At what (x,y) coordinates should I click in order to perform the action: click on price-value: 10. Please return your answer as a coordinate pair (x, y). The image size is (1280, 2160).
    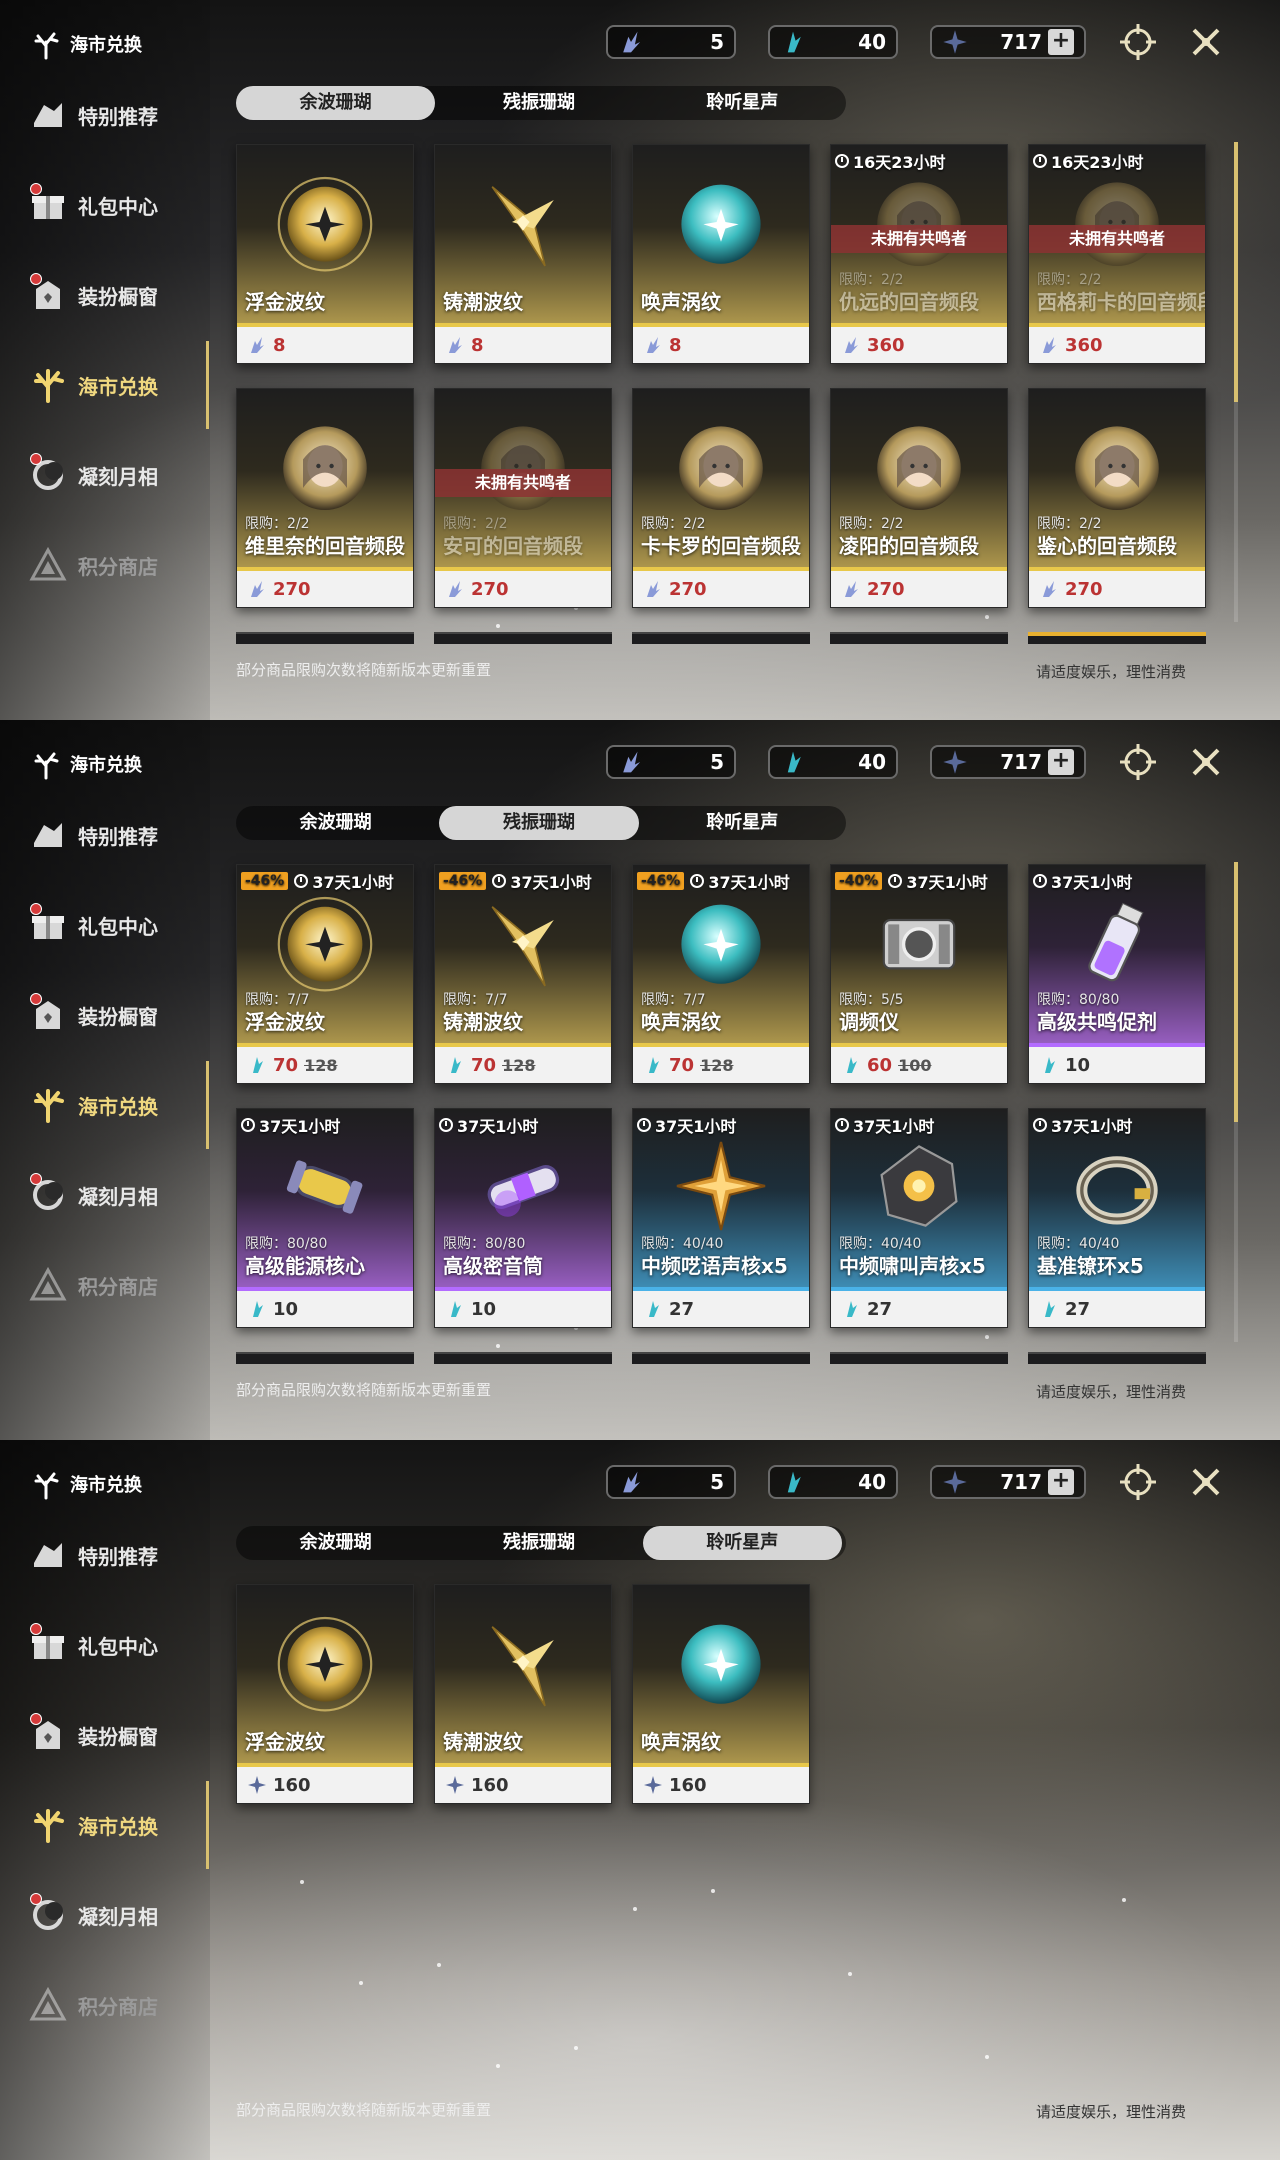
    Looking at the image, I should click on (1078, 1065).